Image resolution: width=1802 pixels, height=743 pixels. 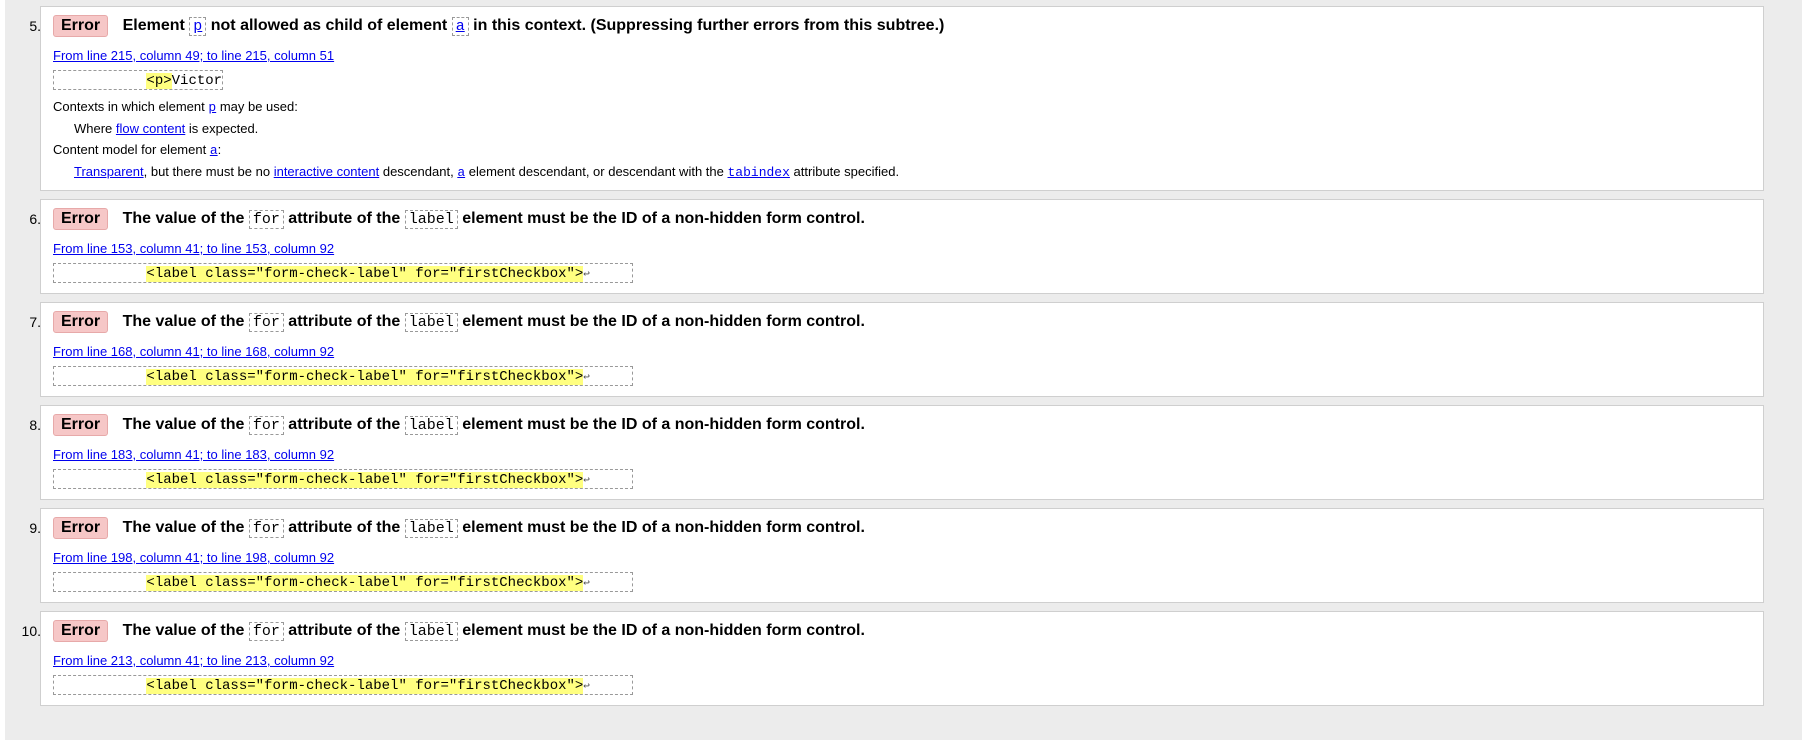 I want to click on contexts-where: Where, so click(x=93, y=128).